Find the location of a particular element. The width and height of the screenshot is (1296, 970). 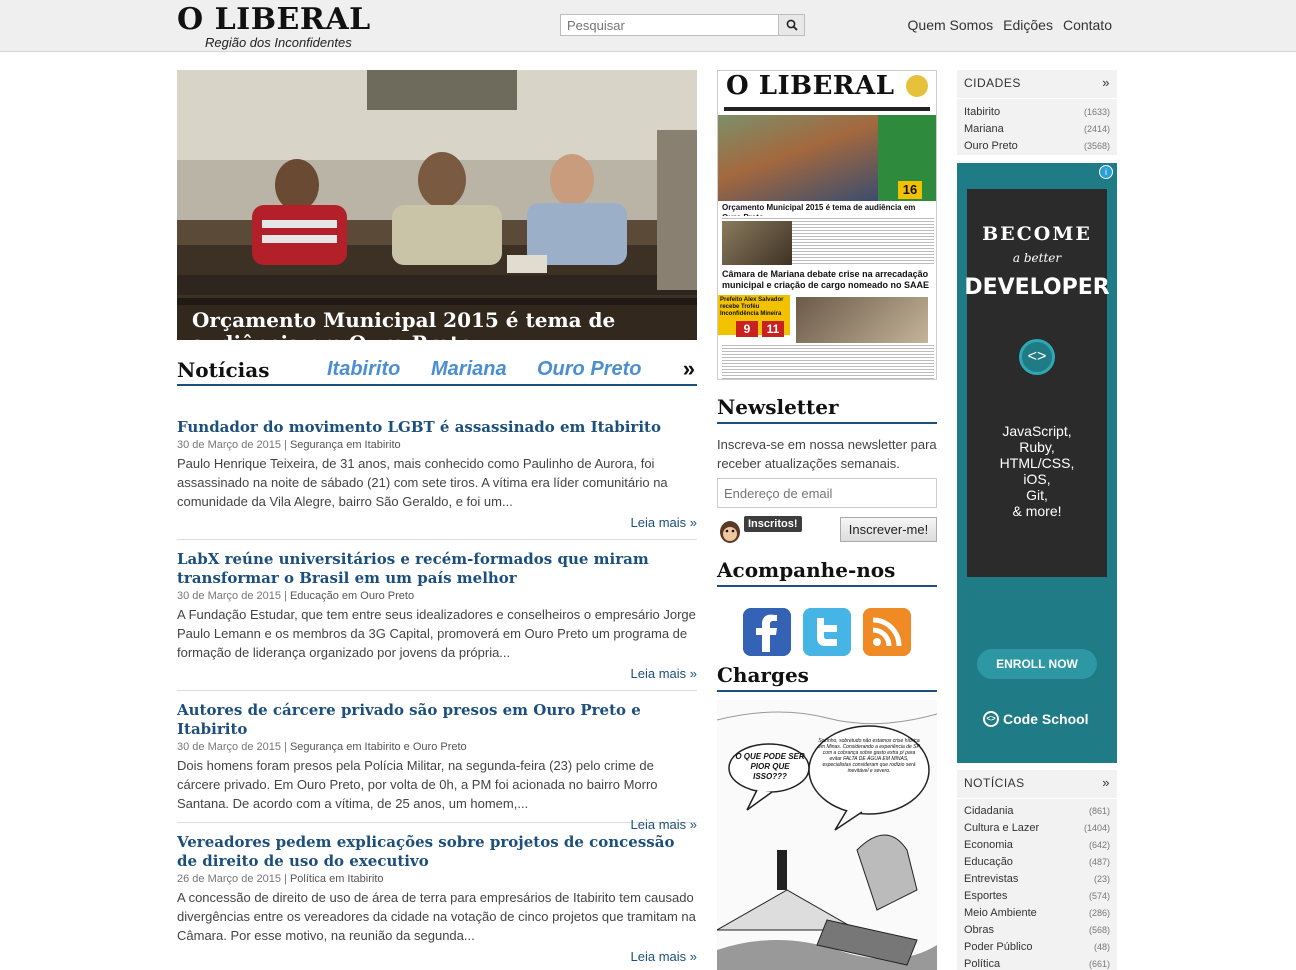

rss-link is located at coordinates (887, 632).